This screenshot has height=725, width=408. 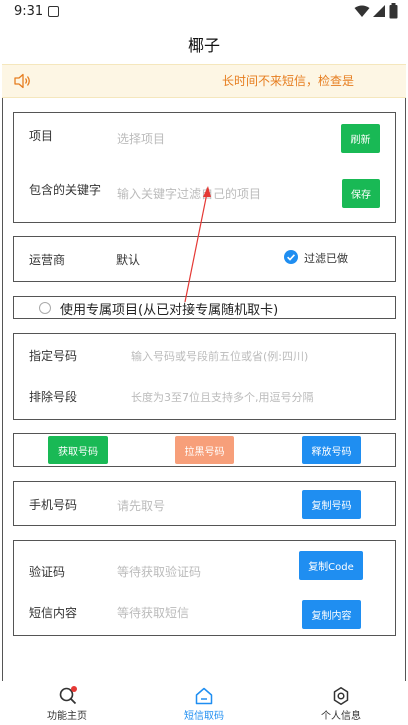 I want to click on exclude-segment-label: 排除号段, so click(x=53, y=397).